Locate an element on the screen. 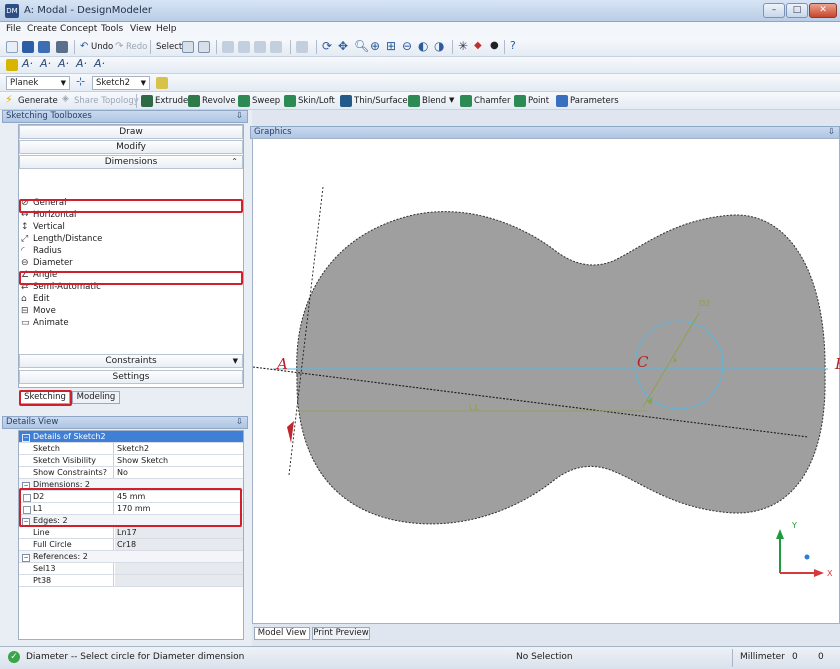 This screenshot has height=669, width=840. select-filter-icon is located at coordinates (204, 47).